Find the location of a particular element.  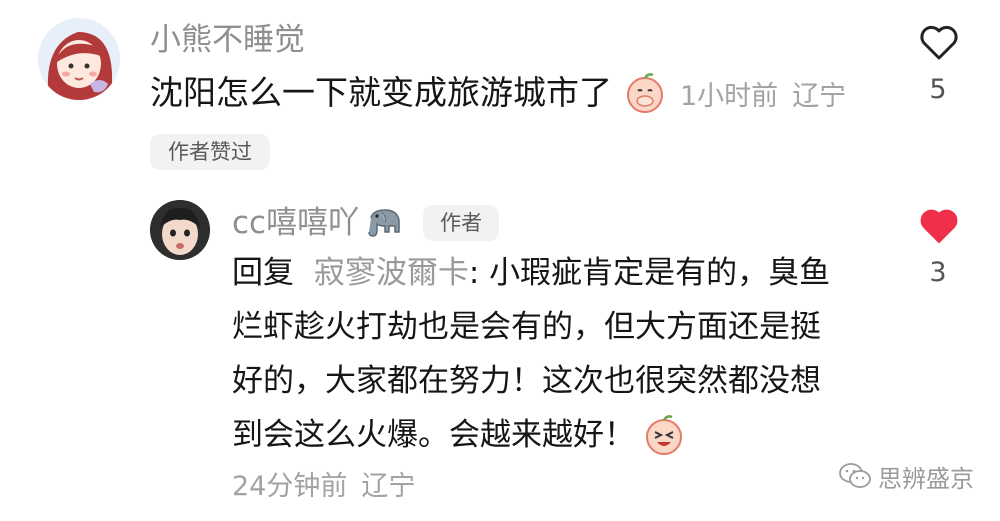

face-avatar-icon is located at coordinates (180, 230).